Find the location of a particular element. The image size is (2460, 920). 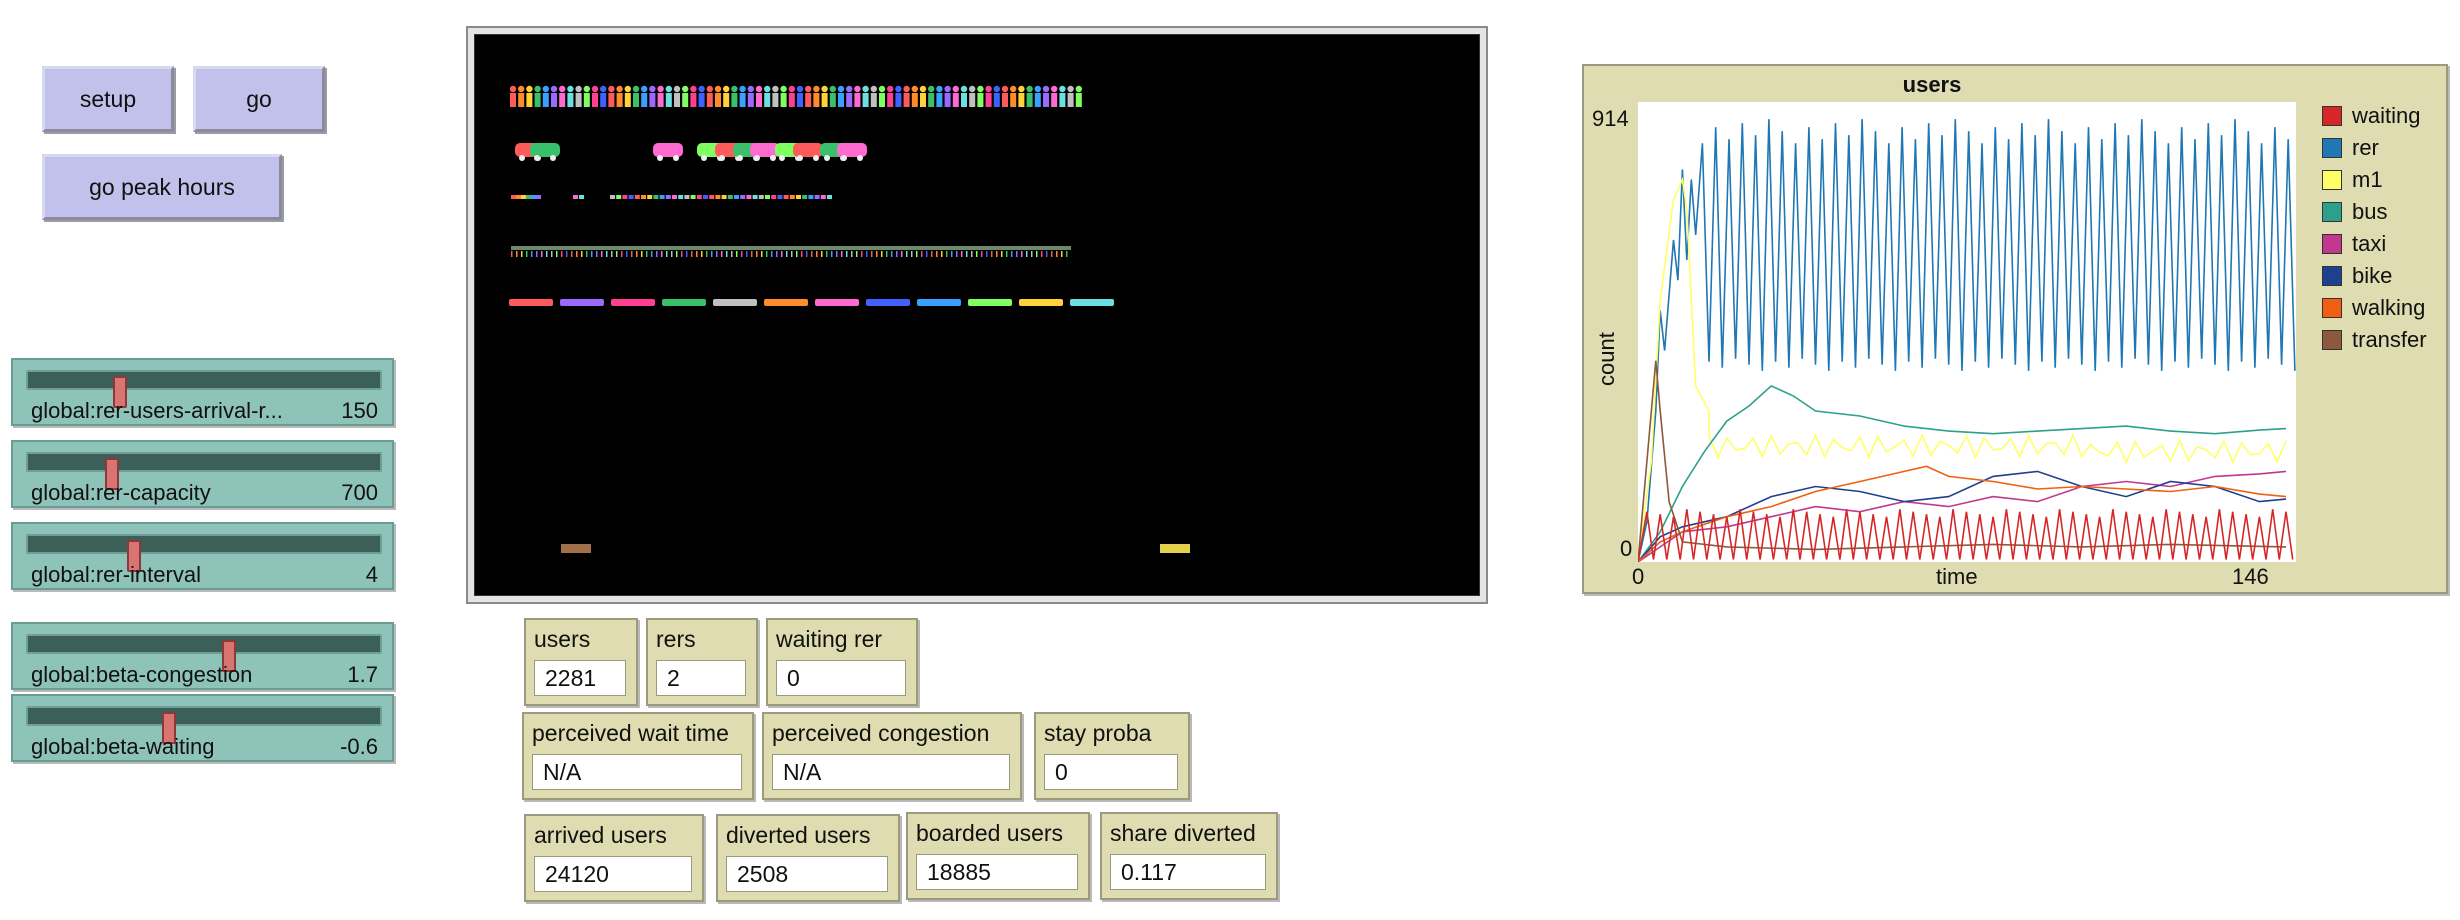

plot-area is located at coordinates (1967, 332).